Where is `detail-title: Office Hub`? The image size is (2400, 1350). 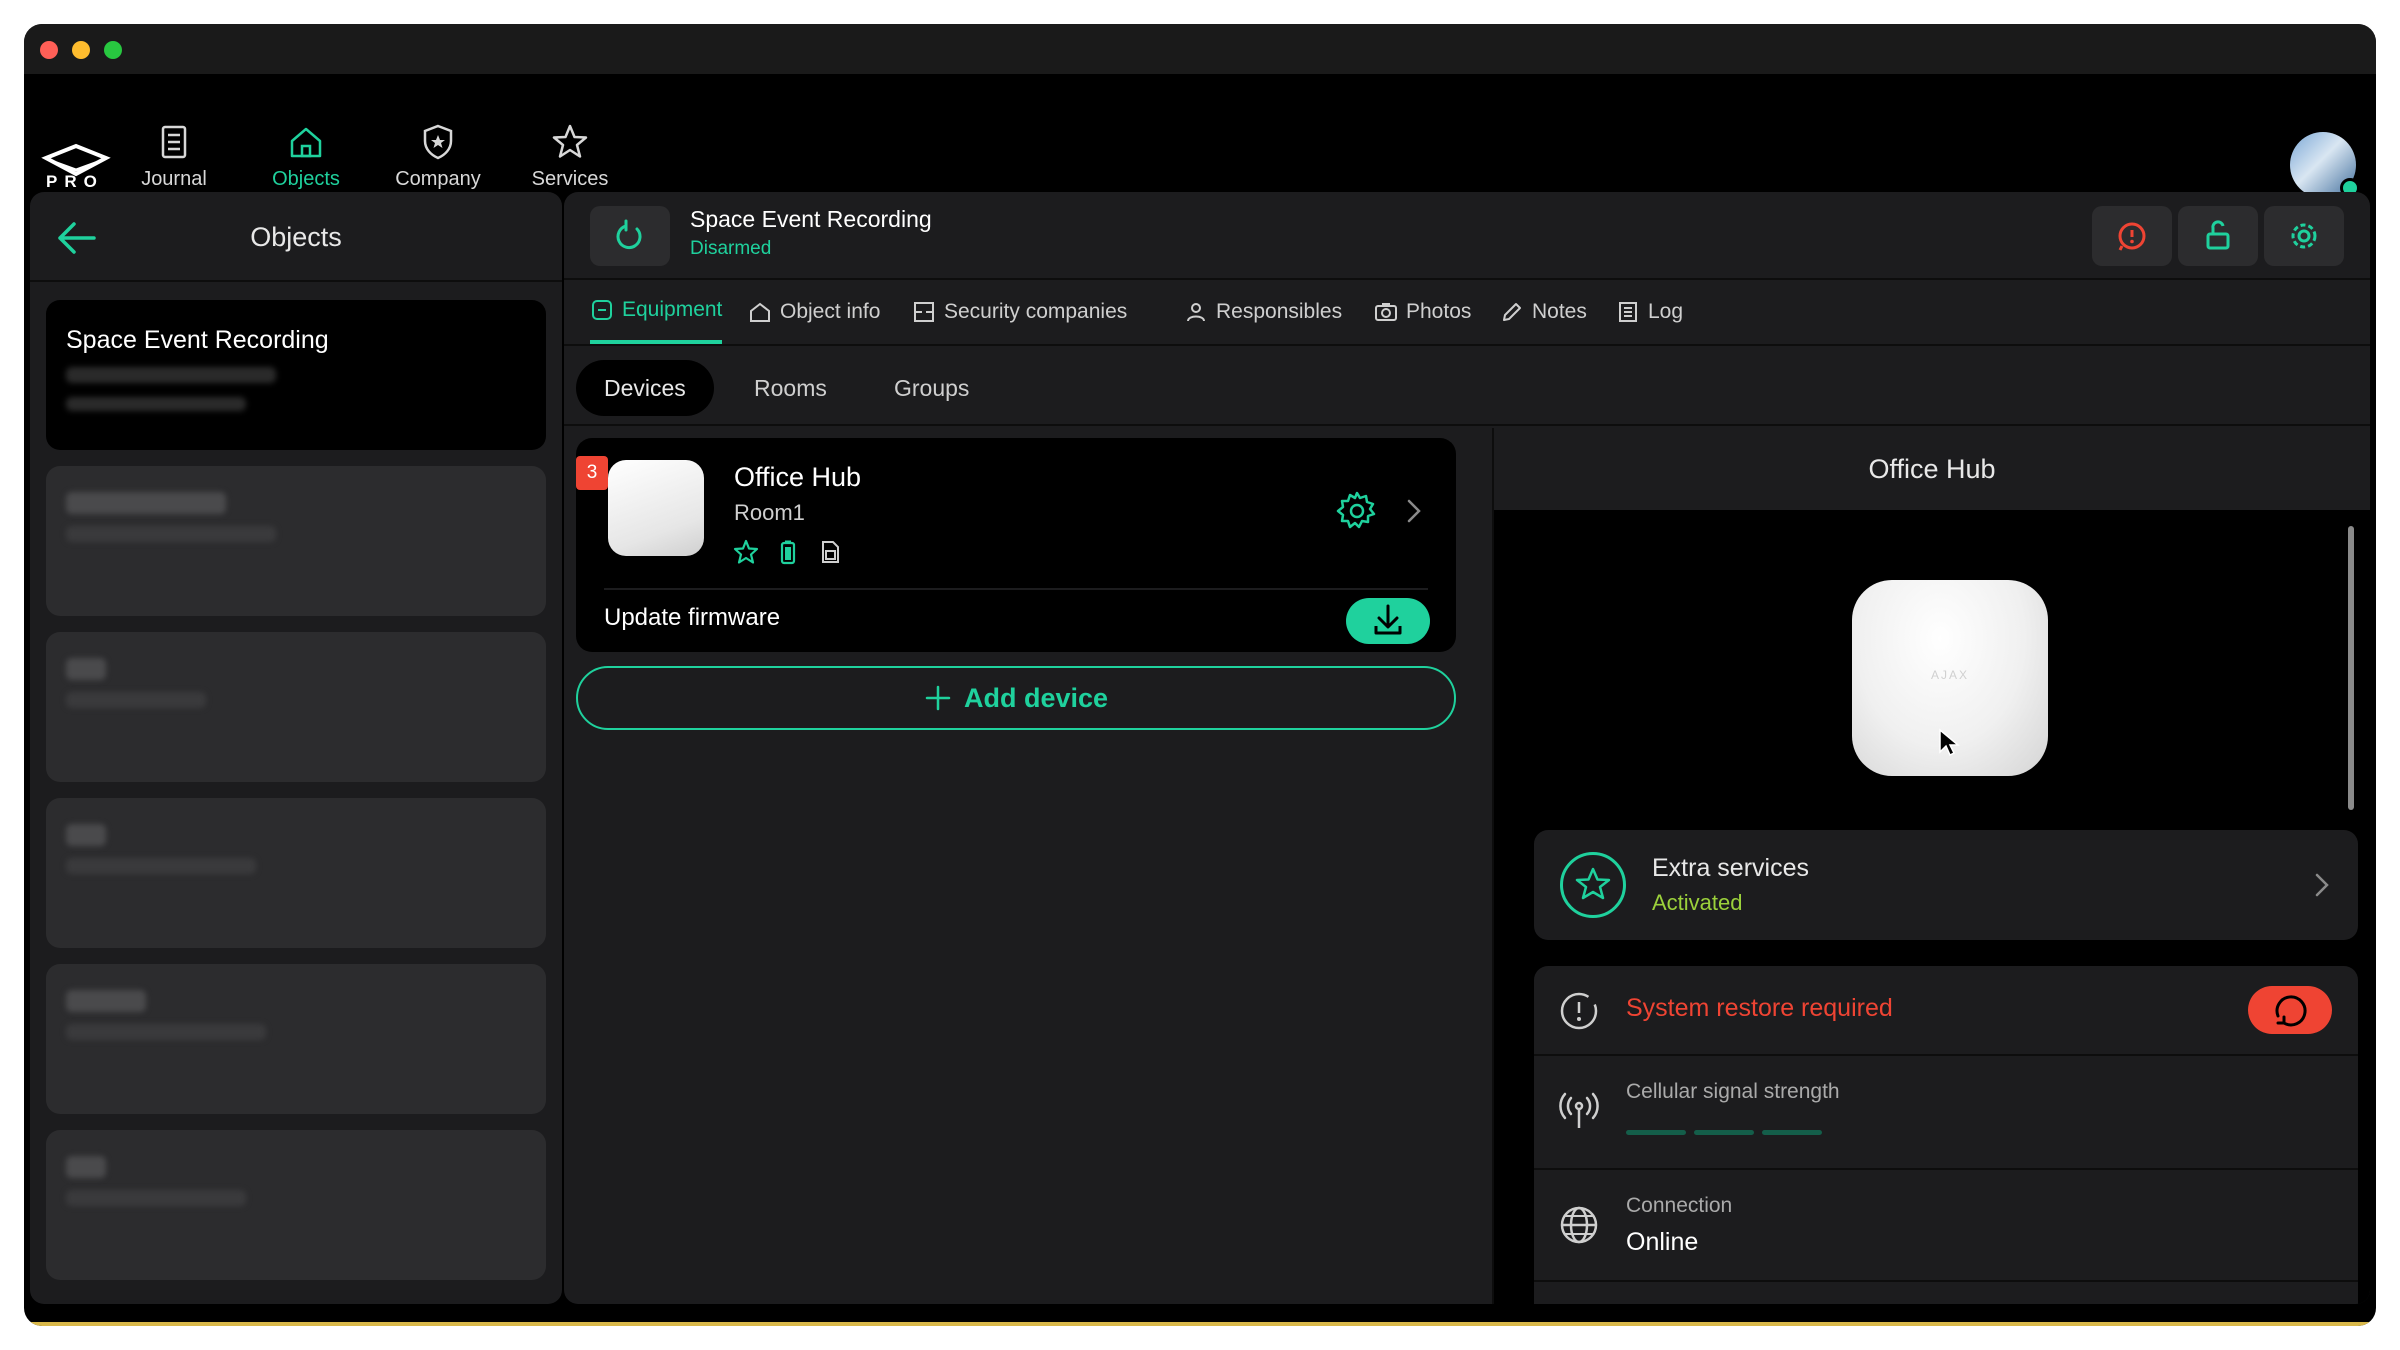 detail-title: Office Hub is located at coordinates (1932, 469).